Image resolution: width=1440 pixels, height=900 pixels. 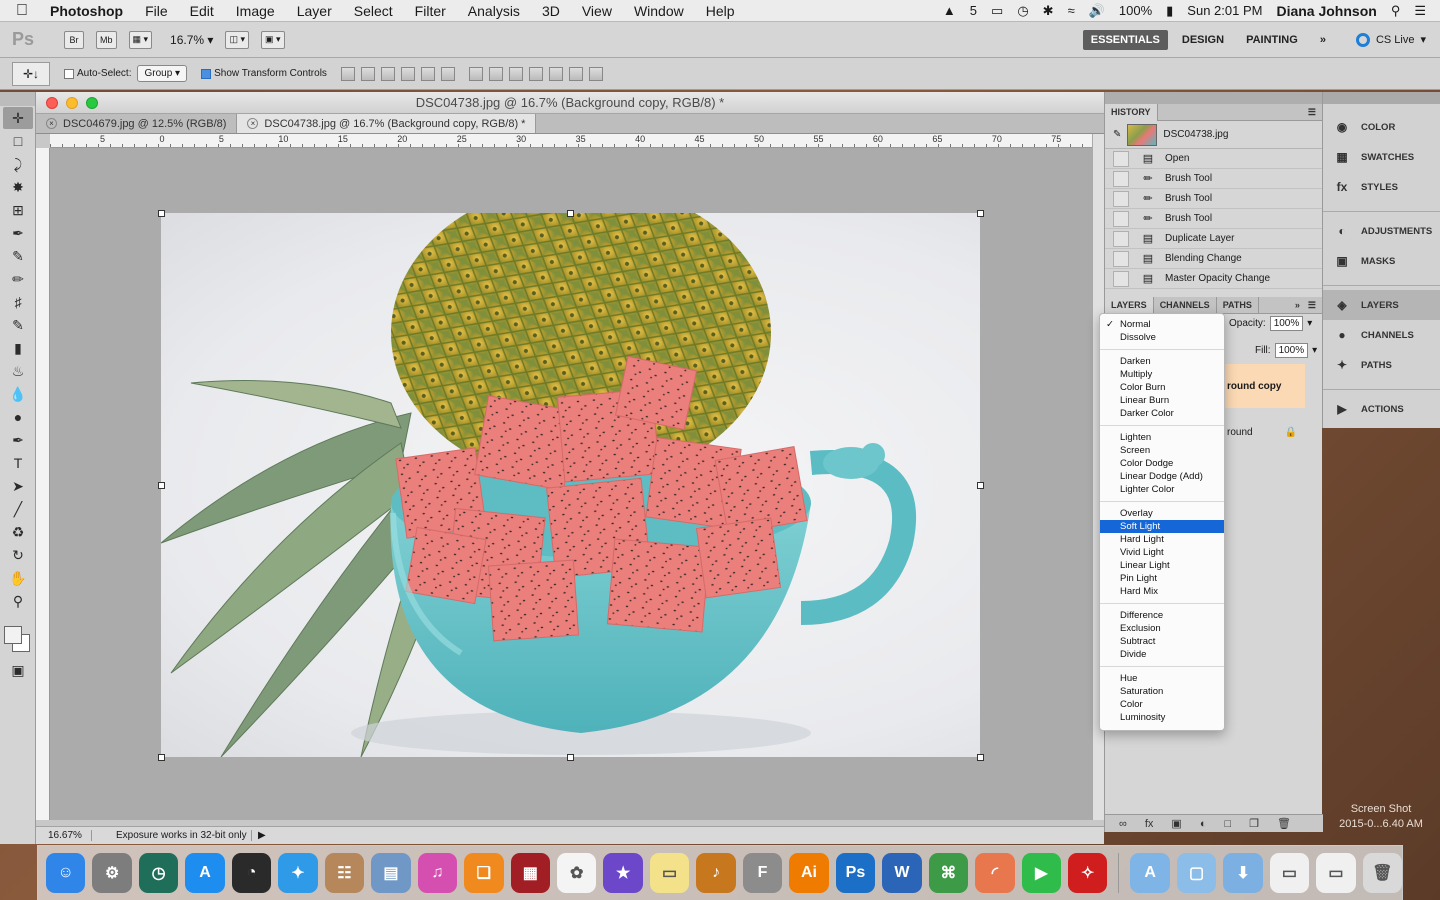 What do you see at coordinates (1149, 824) in the screenshot?
I see `layer-style-icon: fx` at bounding box center [1149, 824].